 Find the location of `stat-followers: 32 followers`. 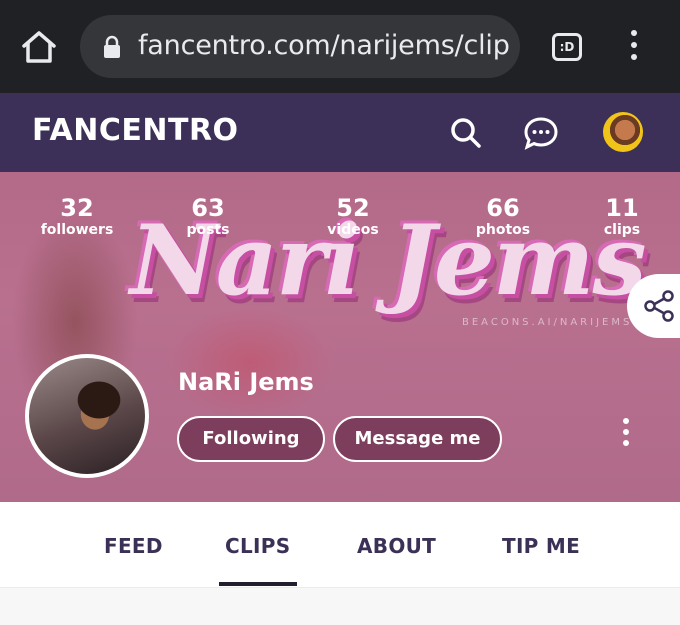

stat-followers: 32 followers is located at coordinates (77, 216).